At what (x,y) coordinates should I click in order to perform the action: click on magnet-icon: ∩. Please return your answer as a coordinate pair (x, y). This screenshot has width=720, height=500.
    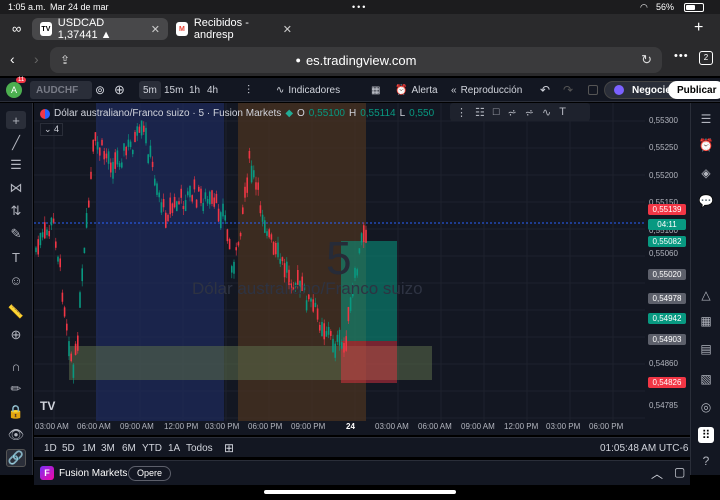
    Looking at the image, I should click on (16, 366).